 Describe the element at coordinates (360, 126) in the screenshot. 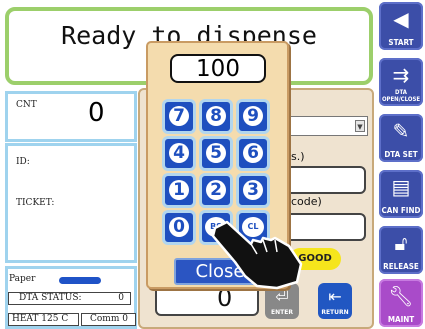

I see `chevron-down-icon: ▼` at that location.